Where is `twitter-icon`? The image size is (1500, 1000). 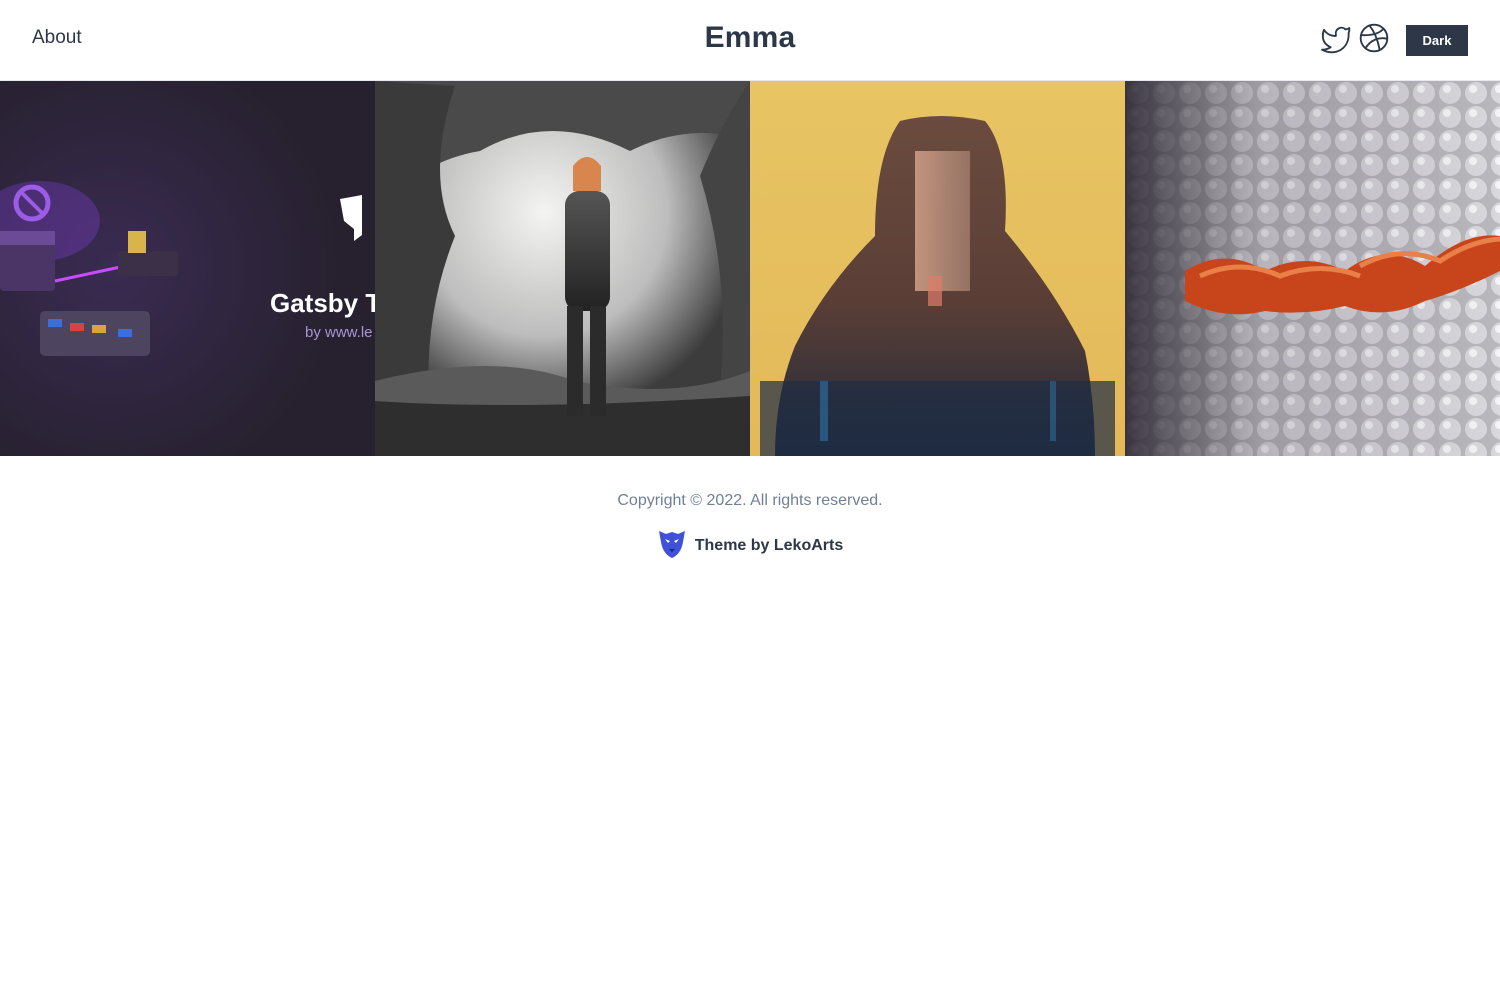 twitter-icon is located at coordinates (1336, 40).